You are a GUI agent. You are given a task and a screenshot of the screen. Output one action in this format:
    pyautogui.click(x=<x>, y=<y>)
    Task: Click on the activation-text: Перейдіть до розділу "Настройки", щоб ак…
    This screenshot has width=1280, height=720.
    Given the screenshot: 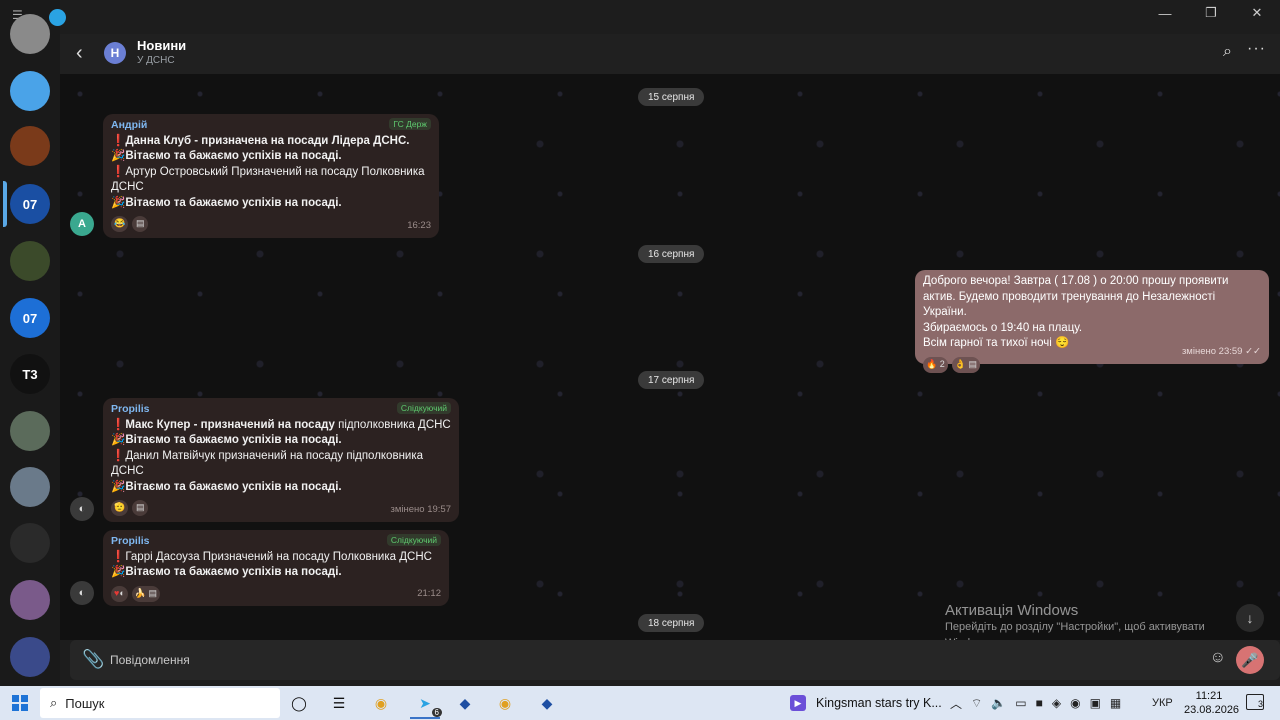 What is the action you would take?
    pyautogui.click(x=1075, y=630)
    